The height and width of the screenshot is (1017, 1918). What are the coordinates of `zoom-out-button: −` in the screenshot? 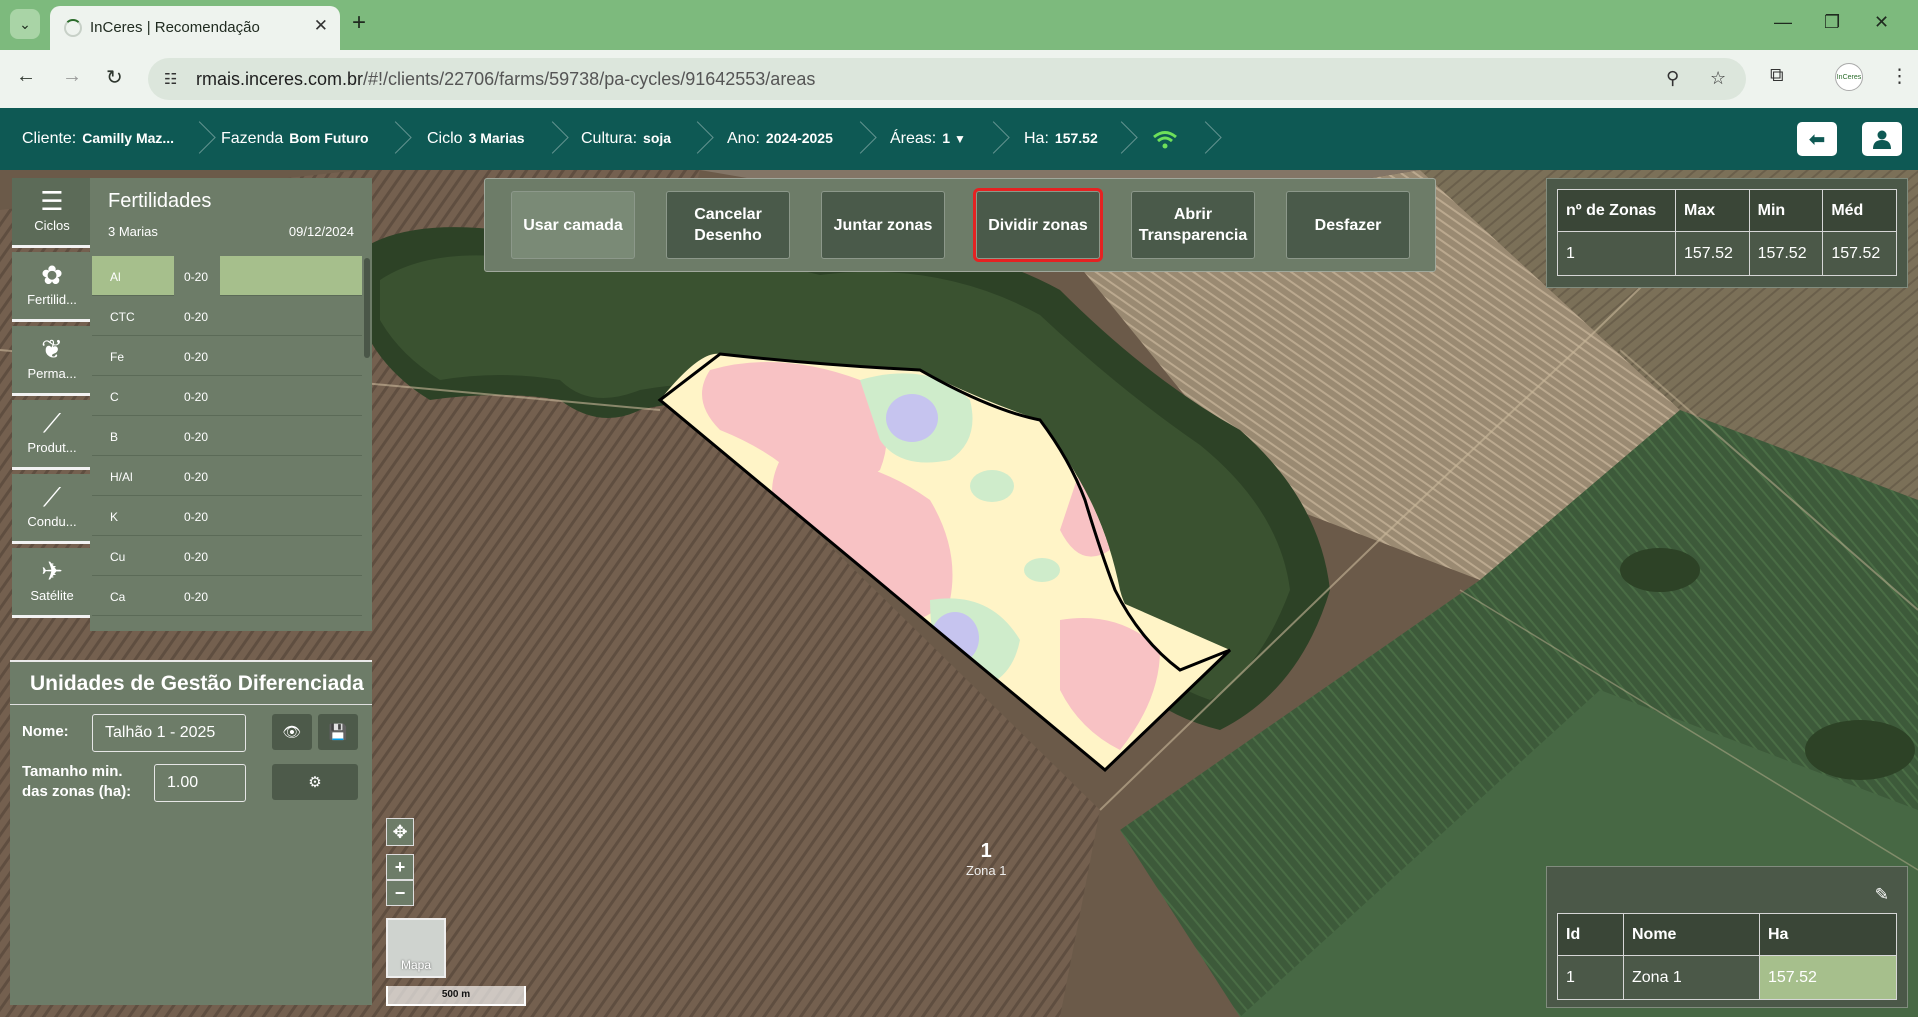 It's located at (400, 893).